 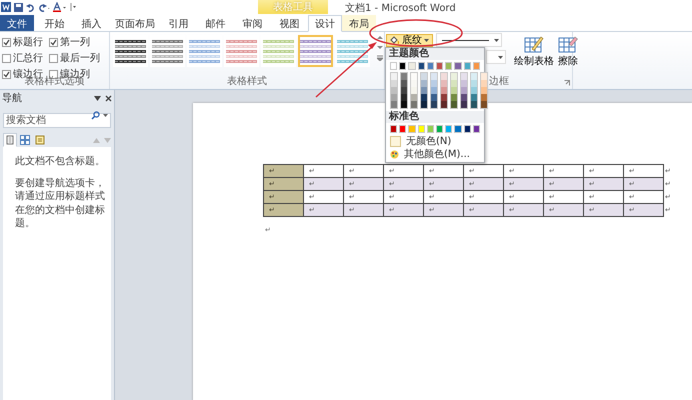 What do you see at coordinates (30, 7) in the screenshot?
I see `undo-icon` at bounding box center [30, 7].